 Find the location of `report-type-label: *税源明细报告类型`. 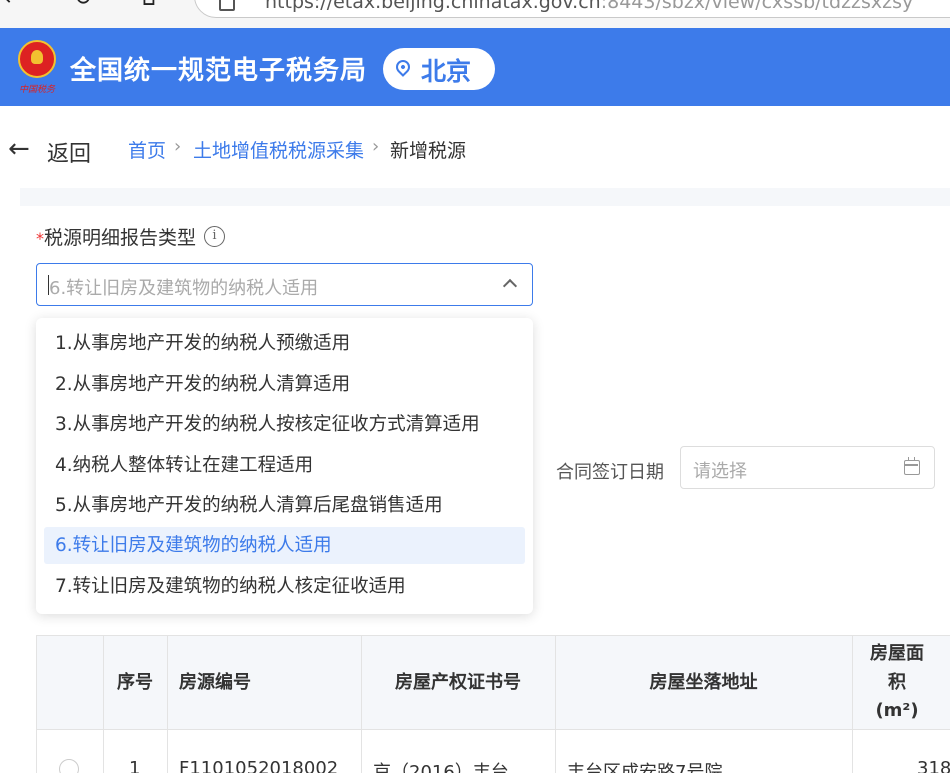

report-type-label: *税源明细报告类型 is located at coordinates (116, 236).